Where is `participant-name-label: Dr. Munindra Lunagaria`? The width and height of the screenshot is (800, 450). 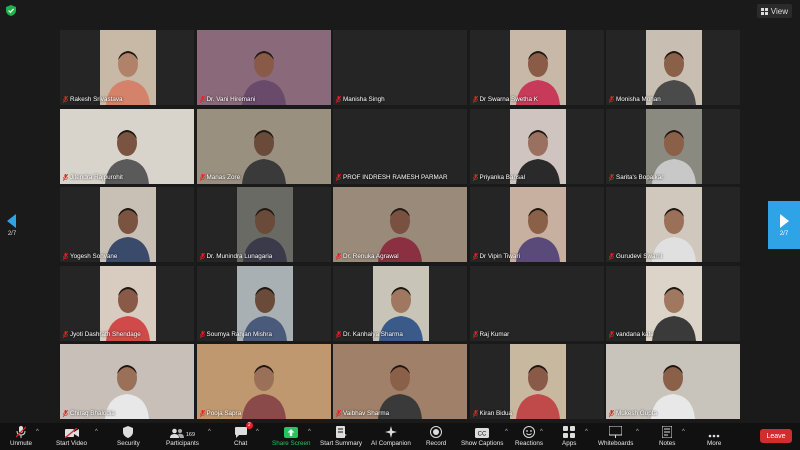 participant-name-label: Dr. Munindra Lunagaria is located at coordinates (236, 256).